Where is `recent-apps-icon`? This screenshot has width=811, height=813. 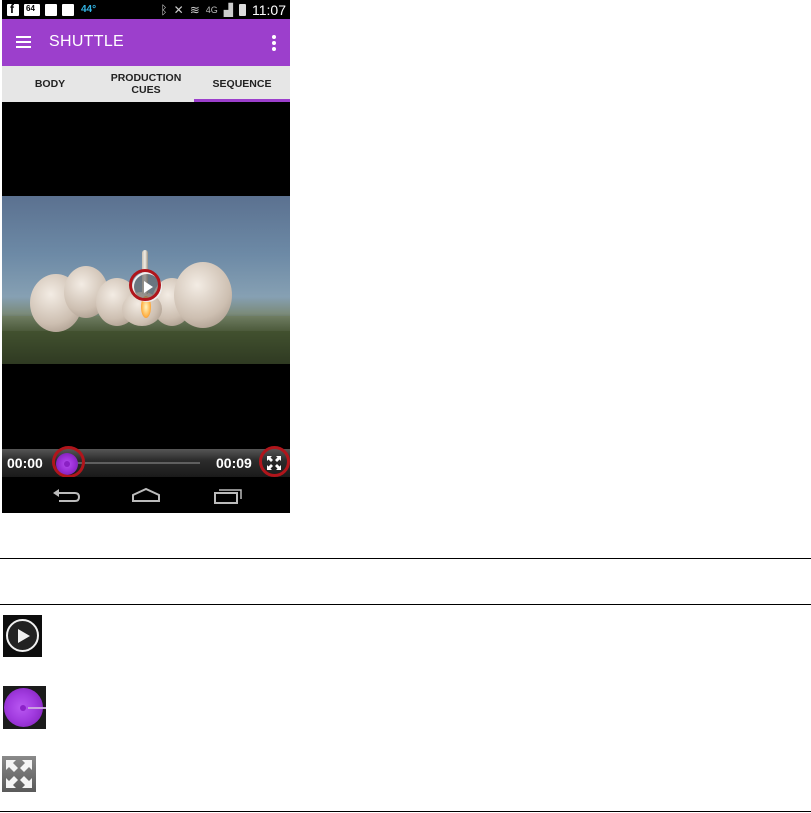
recent-apps-icon is located at coordinates (227, 495).